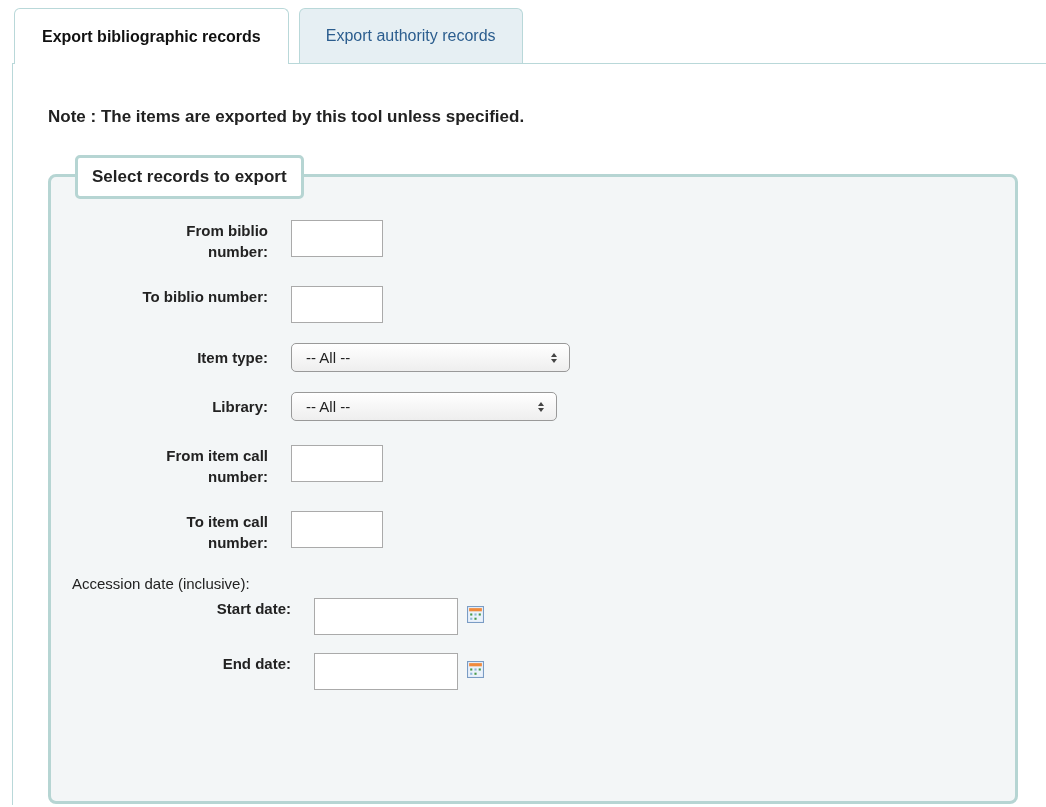 The width and height of the screenshot is (1046, 807). I want to click on tab: Export authority records, so click(410, 35).